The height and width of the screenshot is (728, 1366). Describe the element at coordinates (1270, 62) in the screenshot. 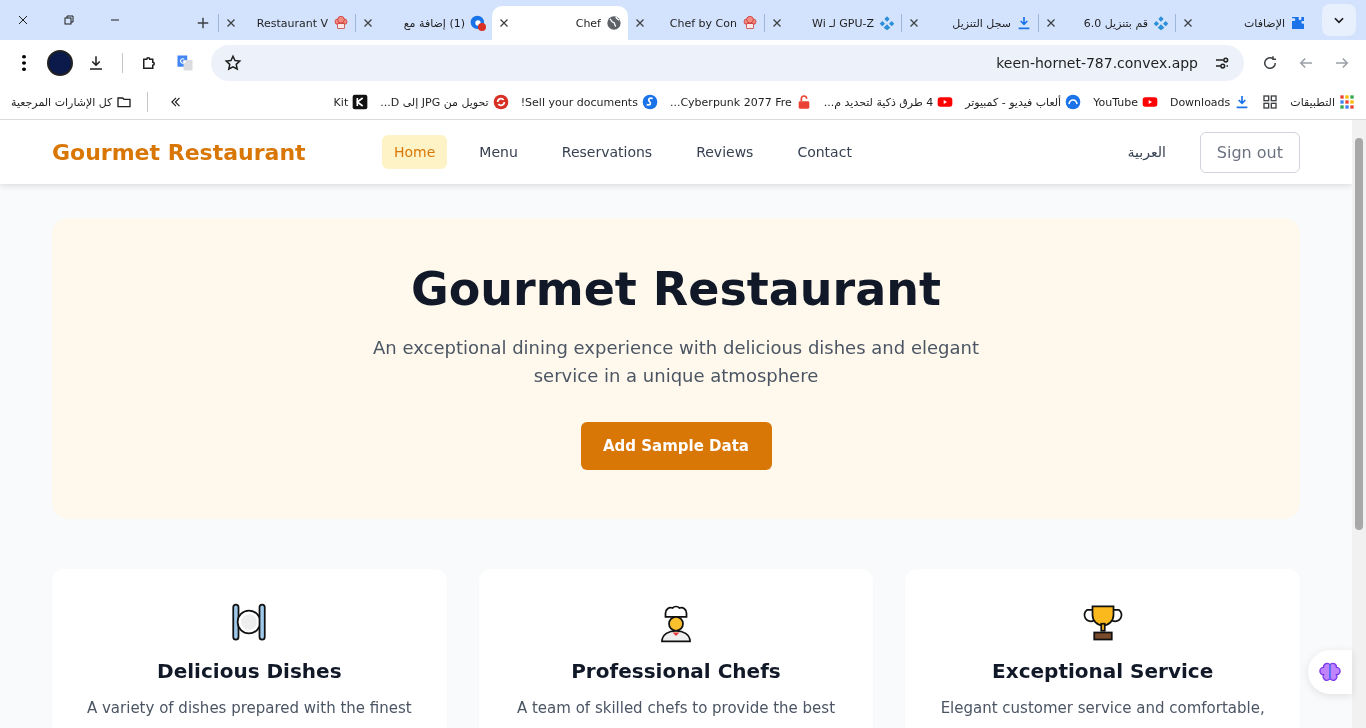

I see `reload-icon` at that location.